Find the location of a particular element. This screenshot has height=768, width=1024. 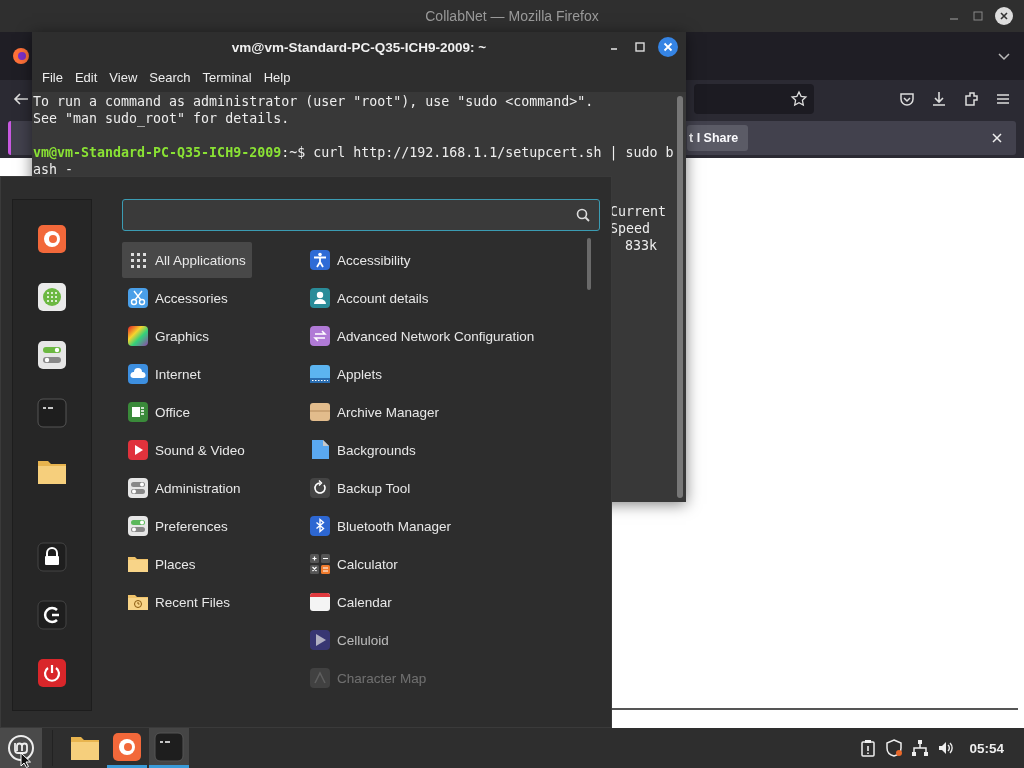

category-item: Accessories is located at coordinates (178, 298).